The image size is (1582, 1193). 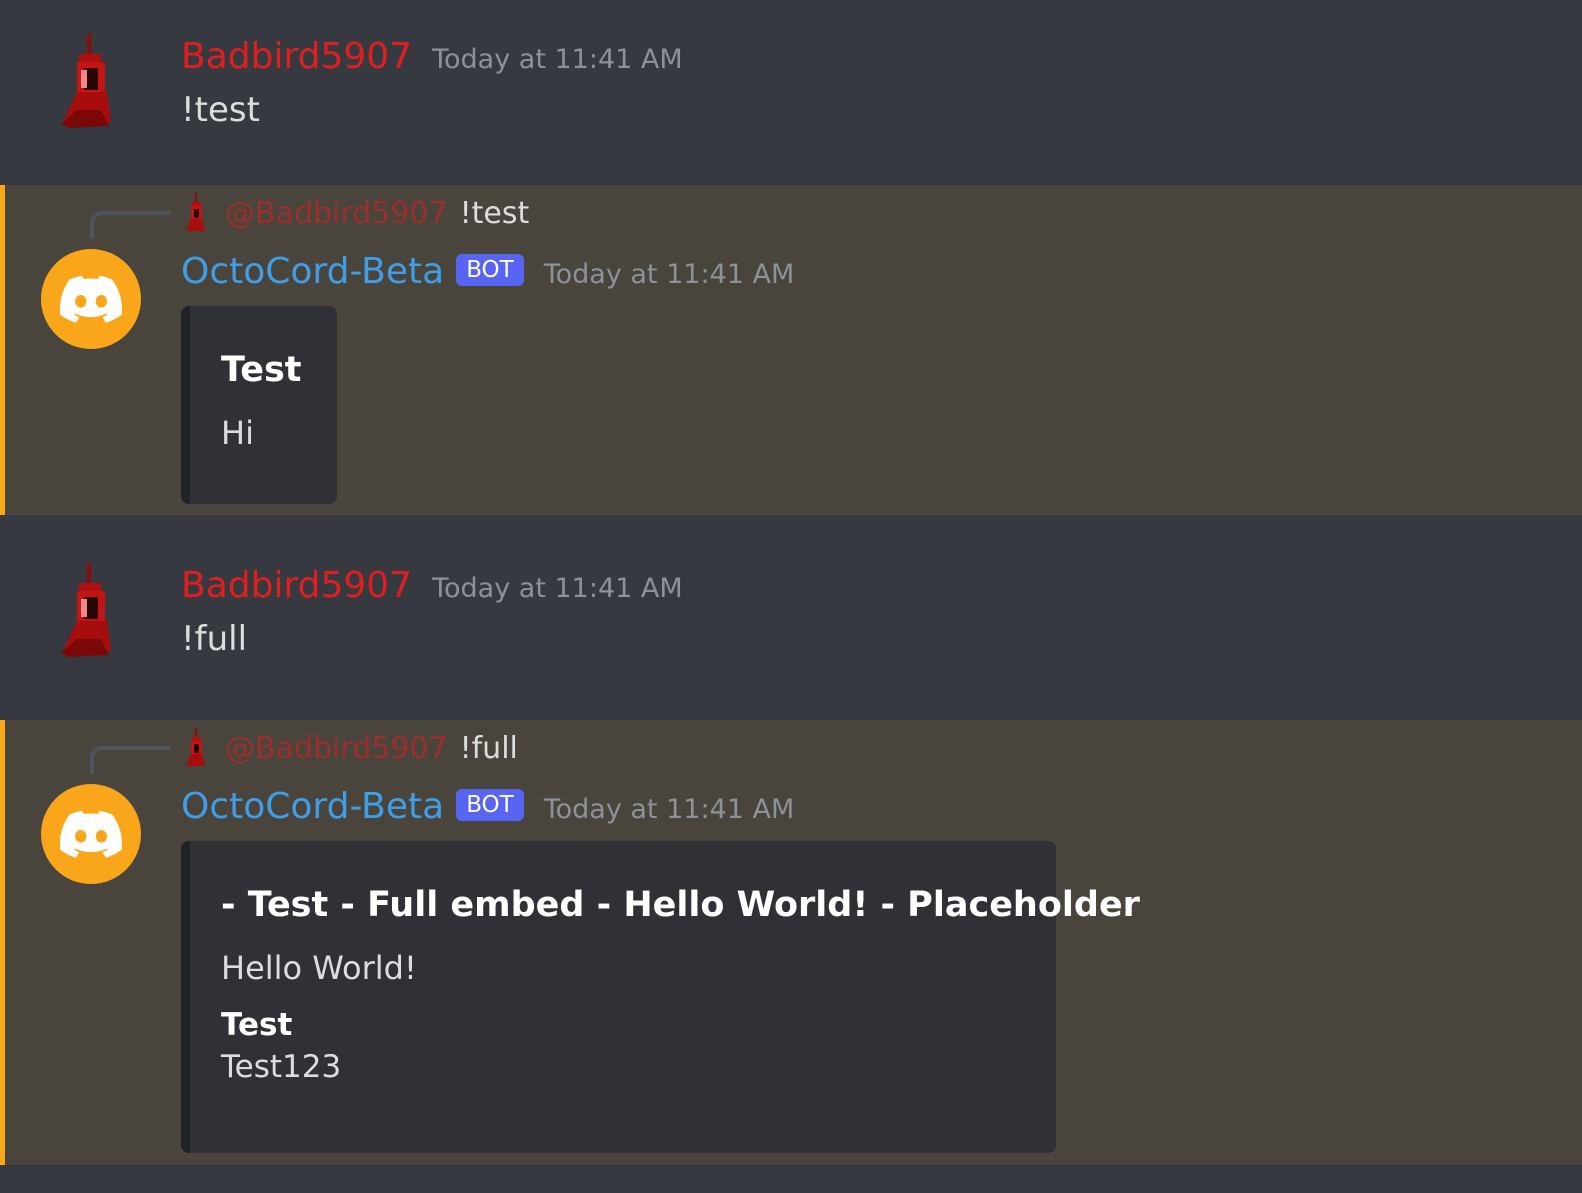 What do you see at coordinates (237, 433) in the screenshot?
I see `embed-description: Hi` at bounding box center [237, 433].